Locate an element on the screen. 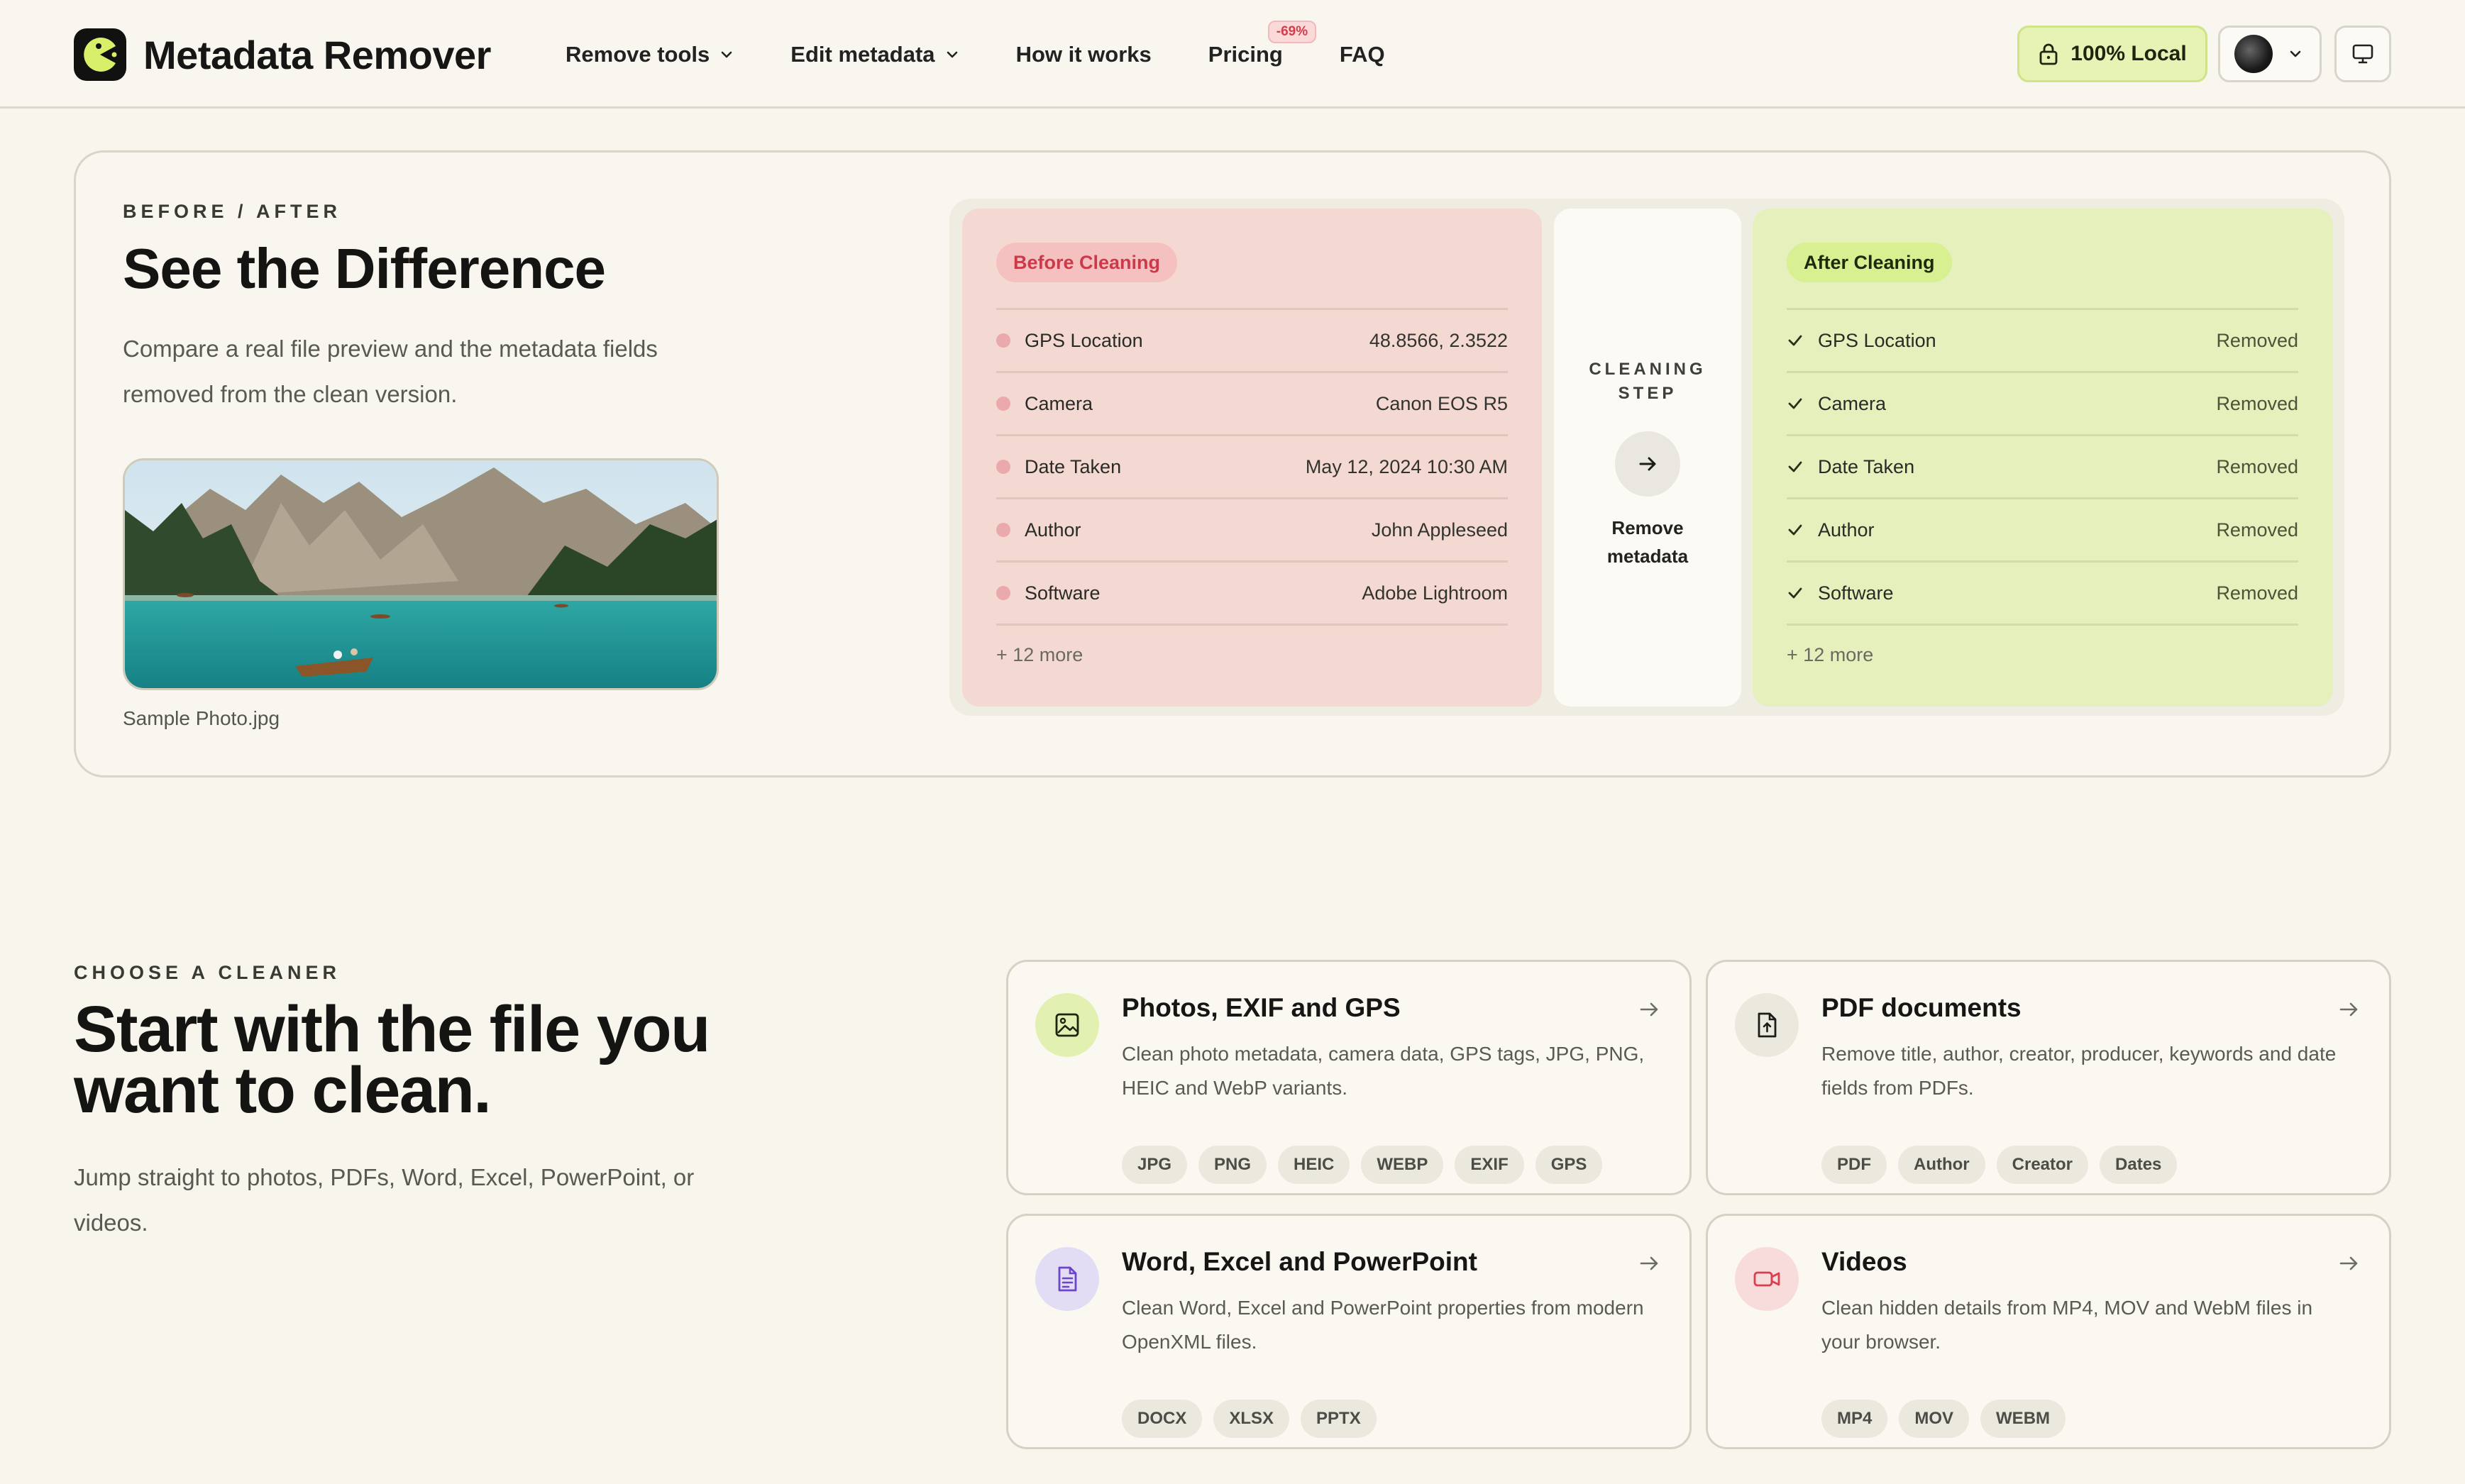 This screenshot has width=2465, height=1484. format-tags: MP4 MOV WEBM is located at coordinates (1949, 1419).